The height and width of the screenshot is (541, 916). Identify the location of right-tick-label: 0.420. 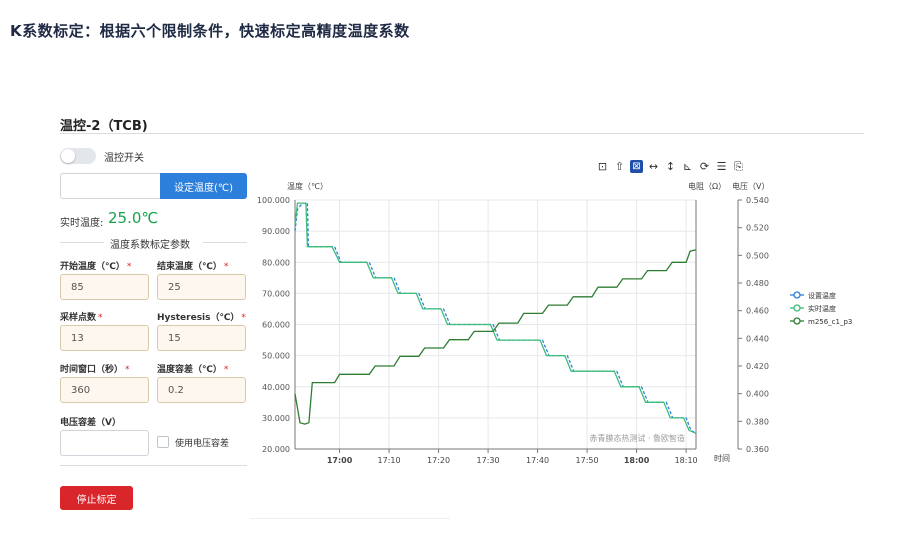
(757, 366).